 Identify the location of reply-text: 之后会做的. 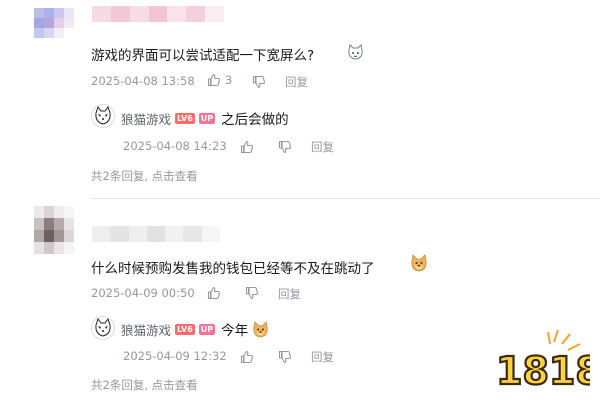
(255, 120).